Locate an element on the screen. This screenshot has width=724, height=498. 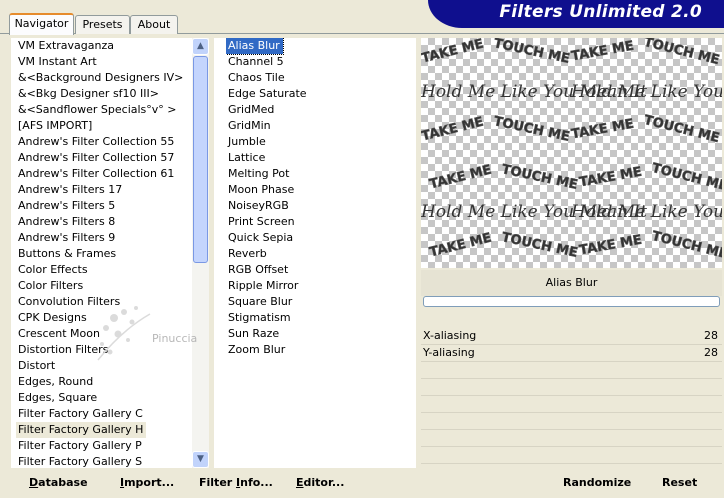
progress-bar is located at coordinates (571, 301).